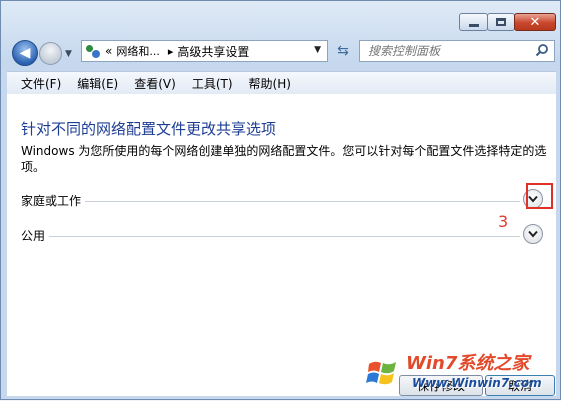 Image resolution: width=561 pixels, height=401 pixels. What do you see at coordinates (539, 196) in the screenshot?
I see `annotation-highlight-box` at bounding box center [539, 196].